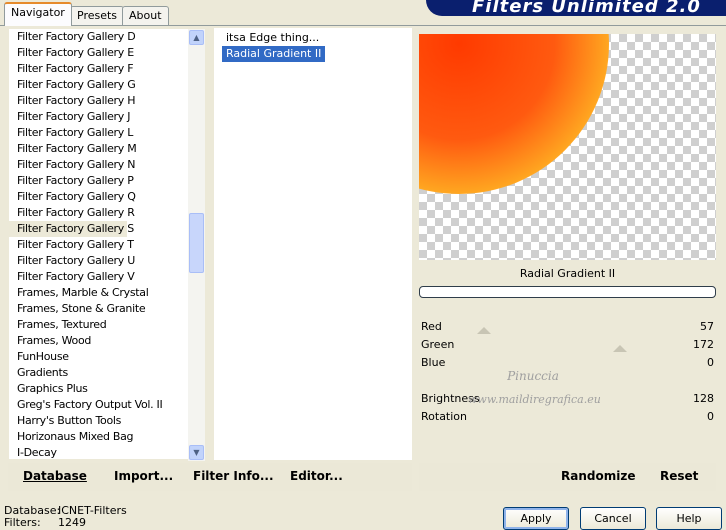  I want to click on category-item: Greg's Factory Output Vol. II, so click(99, 405).